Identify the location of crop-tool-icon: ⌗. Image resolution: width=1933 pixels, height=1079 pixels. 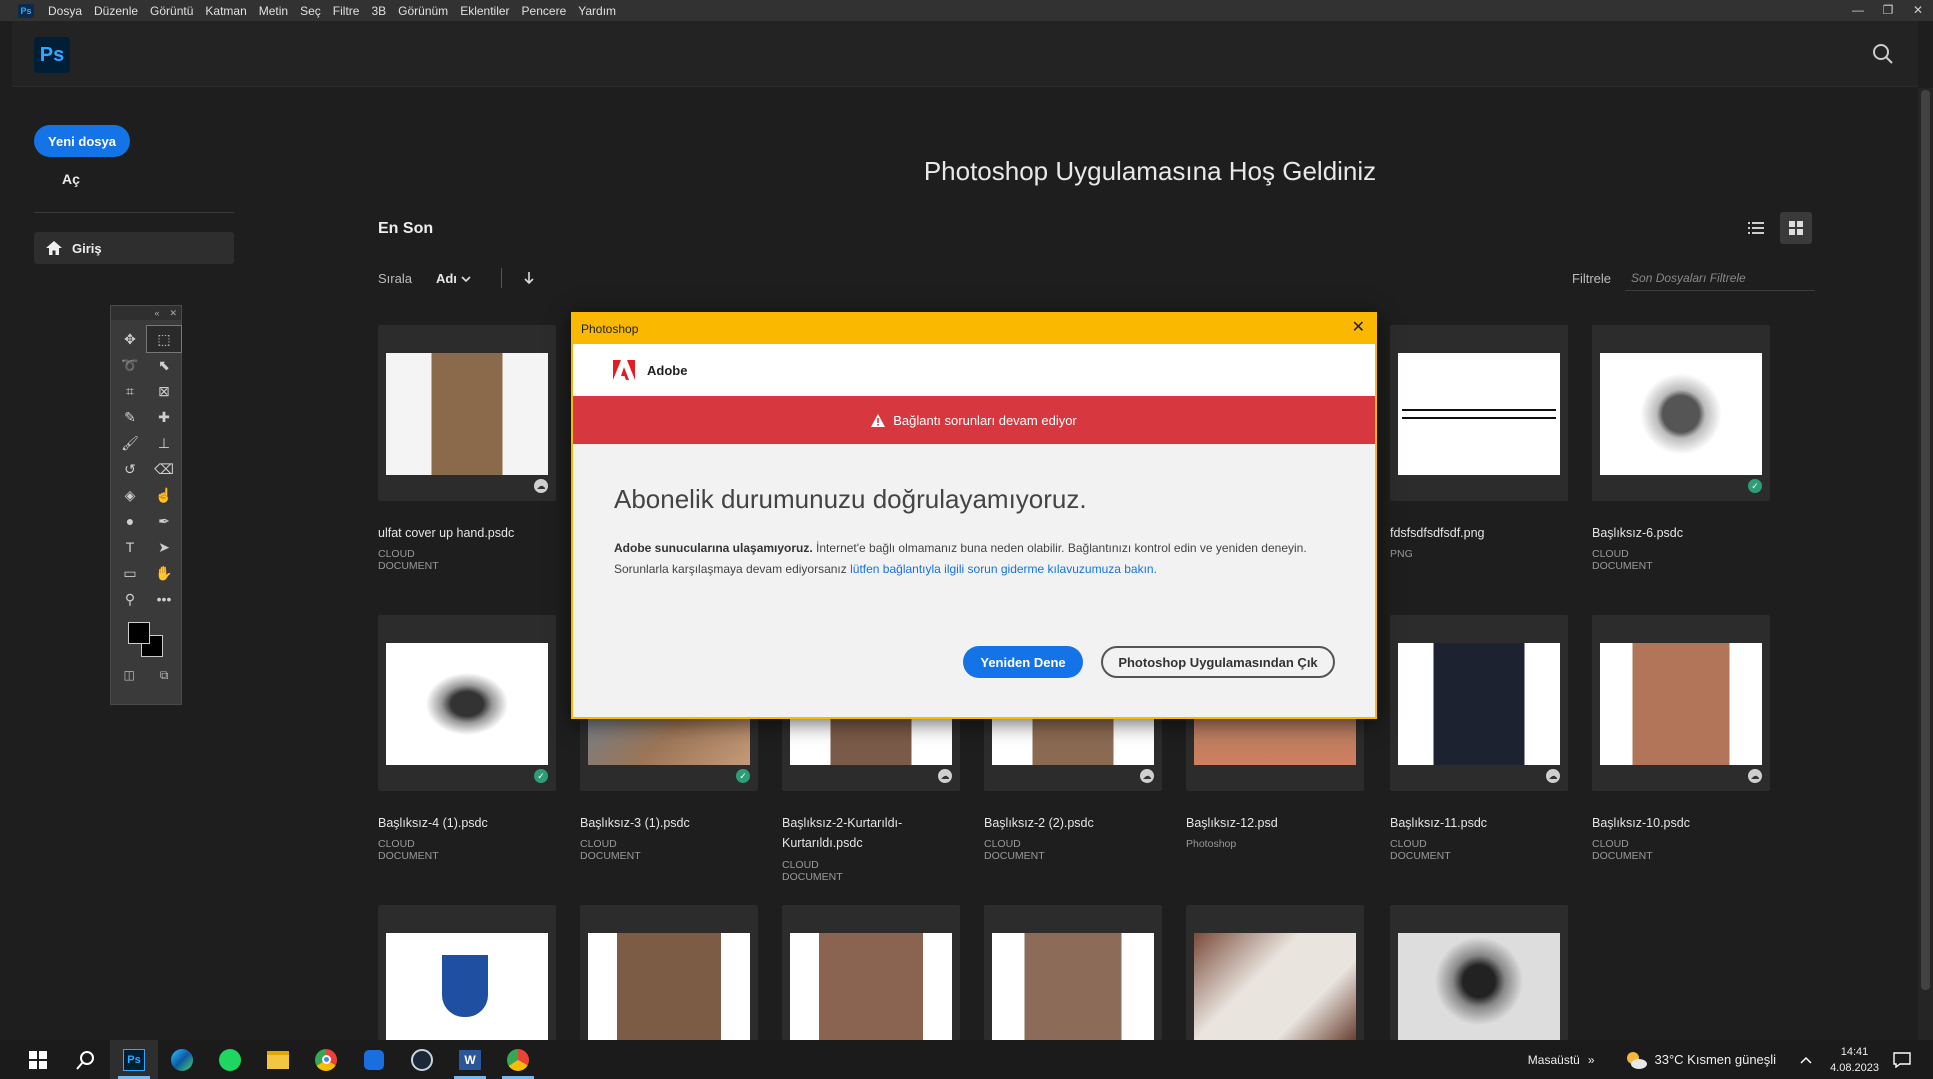
(130, 391).